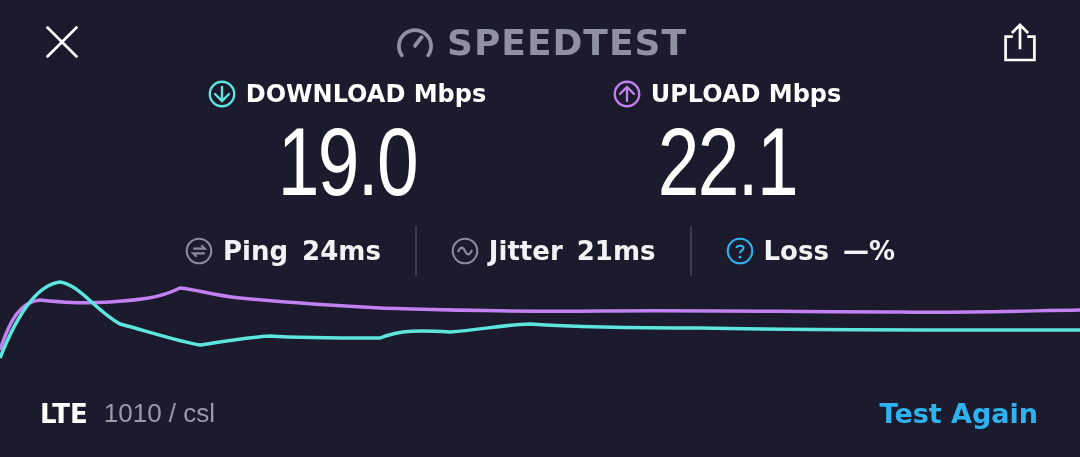  Describe the element at coordinates (256, 251) in the screenshot. I see `stat-label: Ping` at that location.